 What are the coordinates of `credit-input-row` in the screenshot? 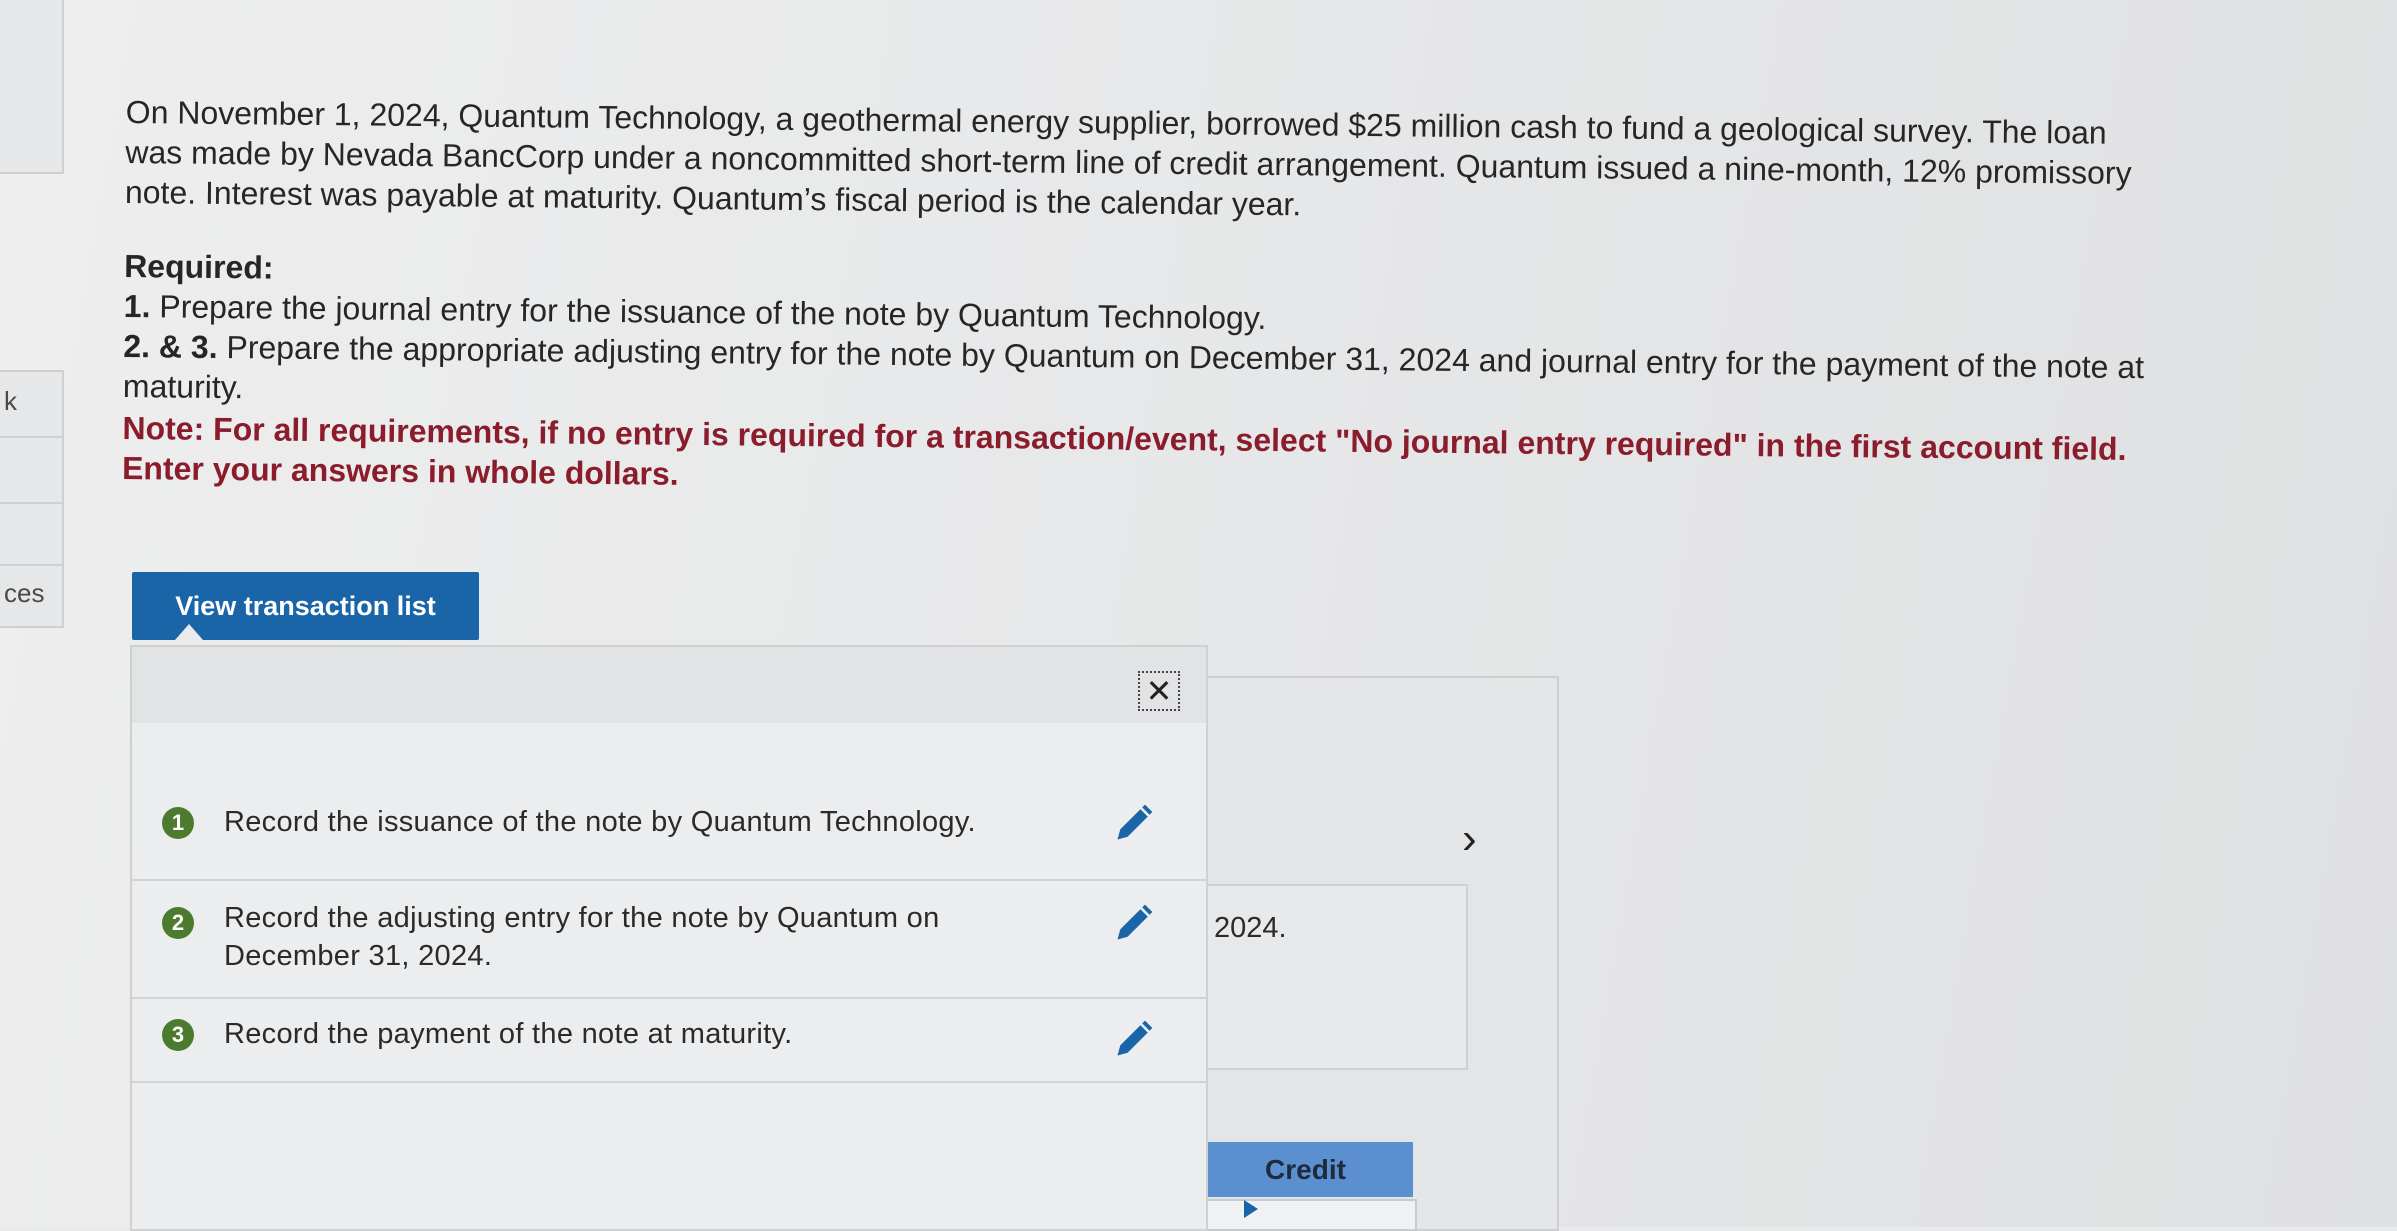 It's located at (1307, 1215).